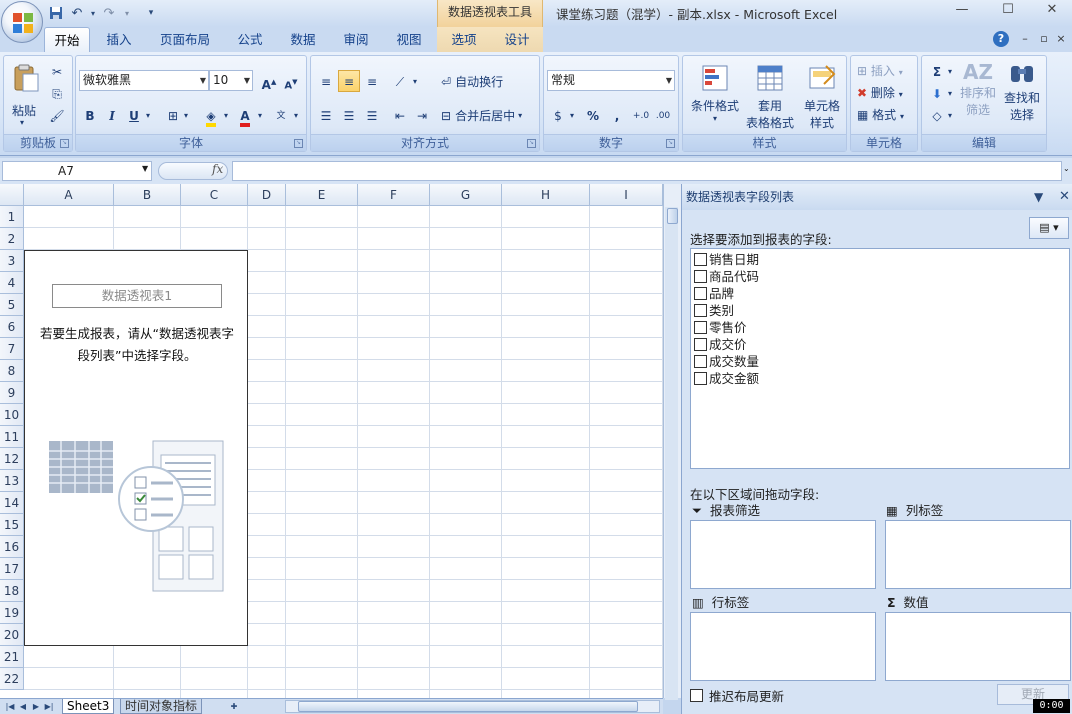 The height and width of the screenshot is (714, 1072). Describe the element at coordinates (1066, 168) in the screenshot. I see `expand-formula-bar-icon: ⌄` at that location.